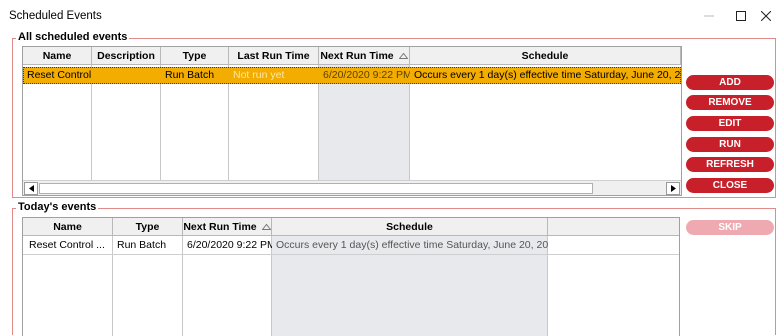 The image size is (776, 336). Describe the element at coordinates (351, 254) in the screenshot. I see `row-divider` at that location.